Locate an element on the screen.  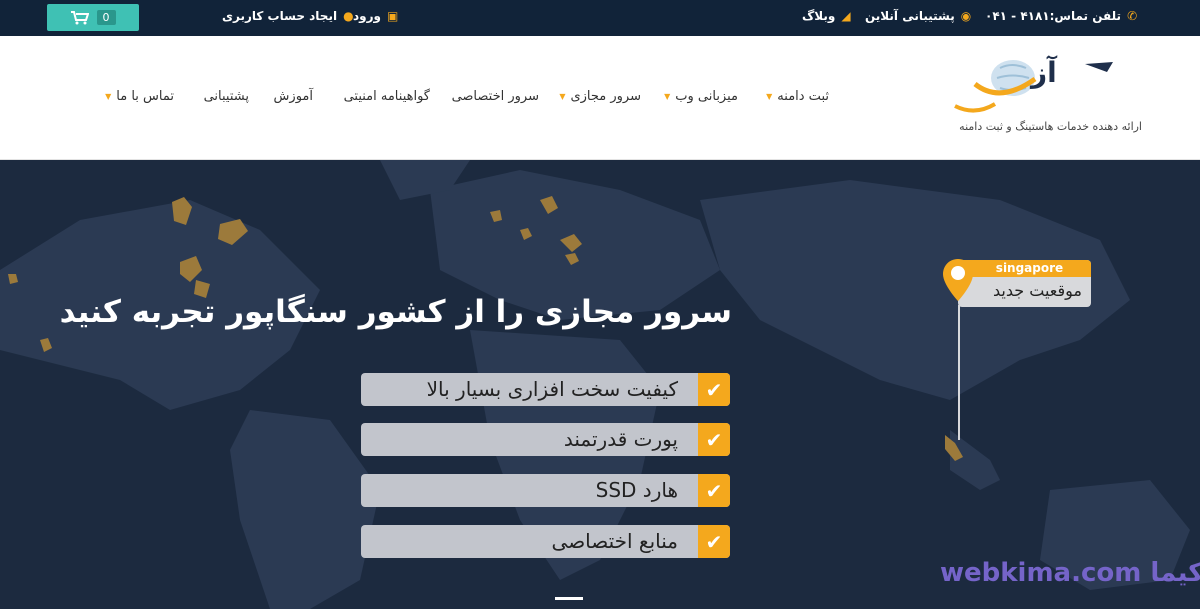
nav-item-tutorials: آموزش is located at coordinates (293, 96).